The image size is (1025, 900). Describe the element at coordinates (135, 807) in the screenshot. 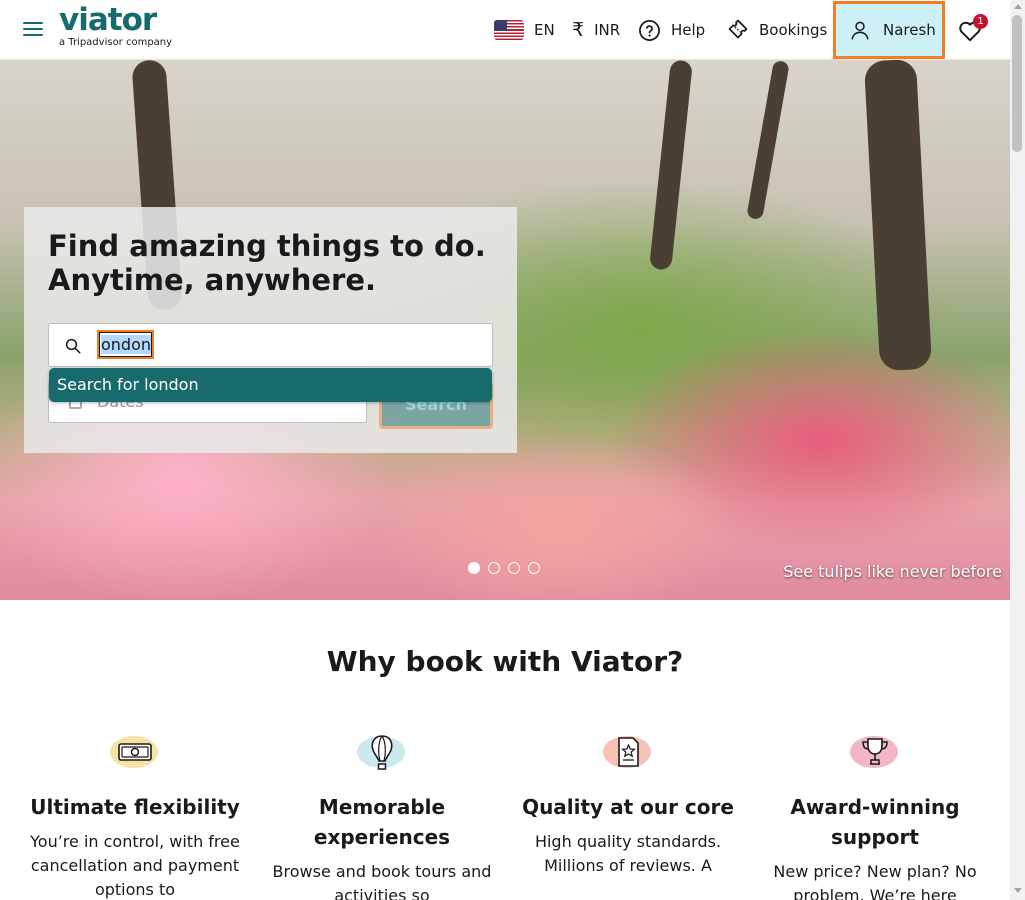

I see `feature-title: Ultimate flexibility` at that location.